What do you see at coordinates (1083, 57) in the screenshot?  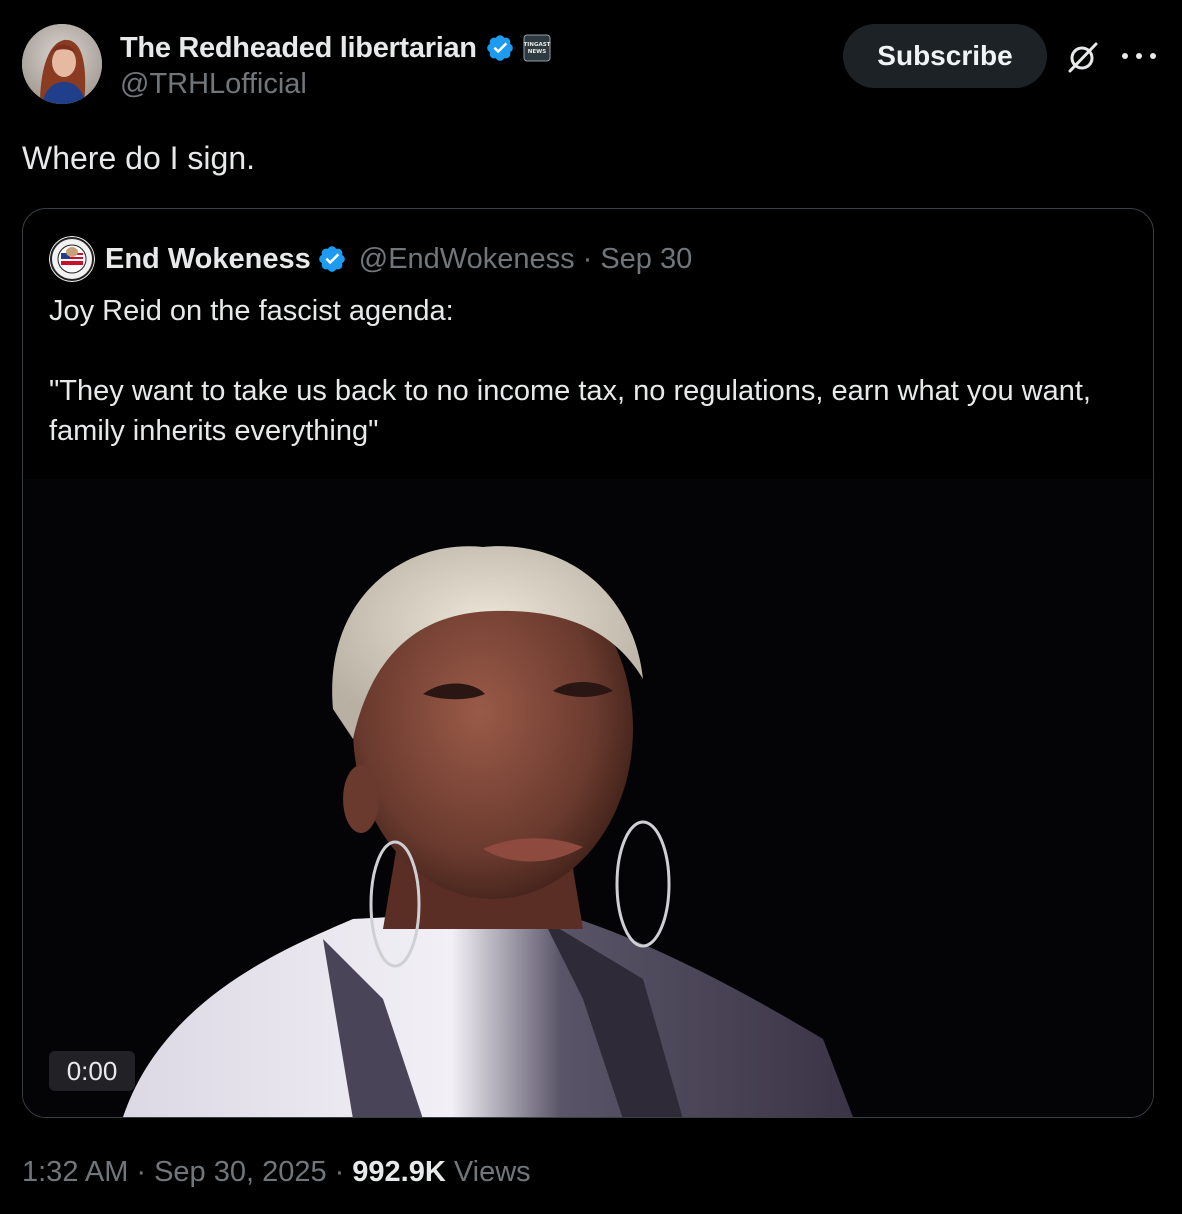 I see `grok-icon` at bounding box center [1083, 57].